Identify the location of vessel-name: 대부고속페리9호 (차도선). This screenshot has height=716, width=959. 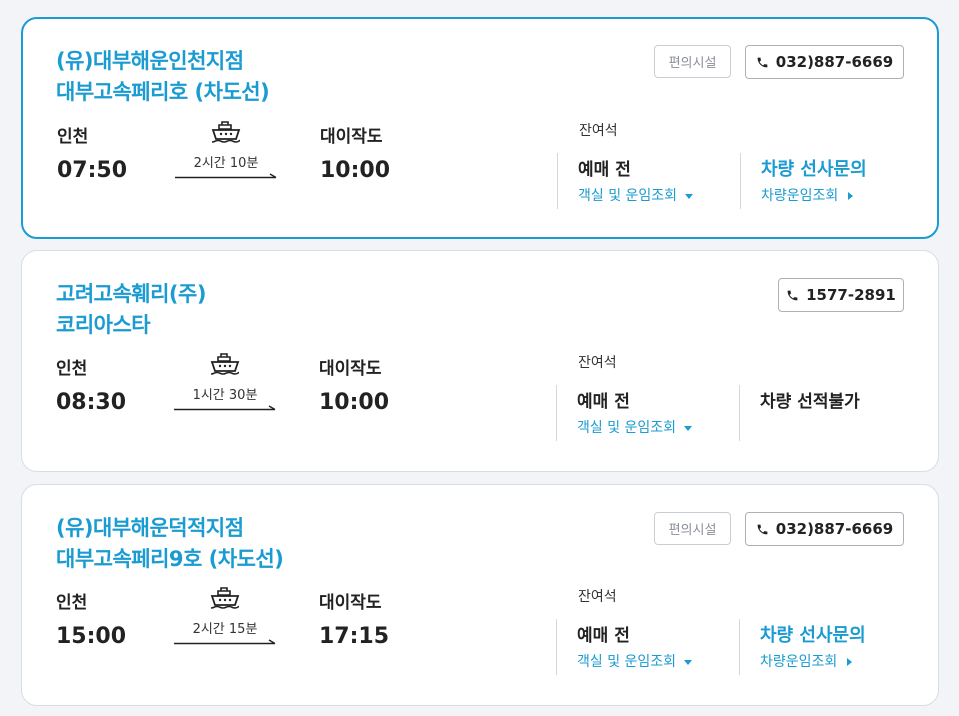
(170, 559).